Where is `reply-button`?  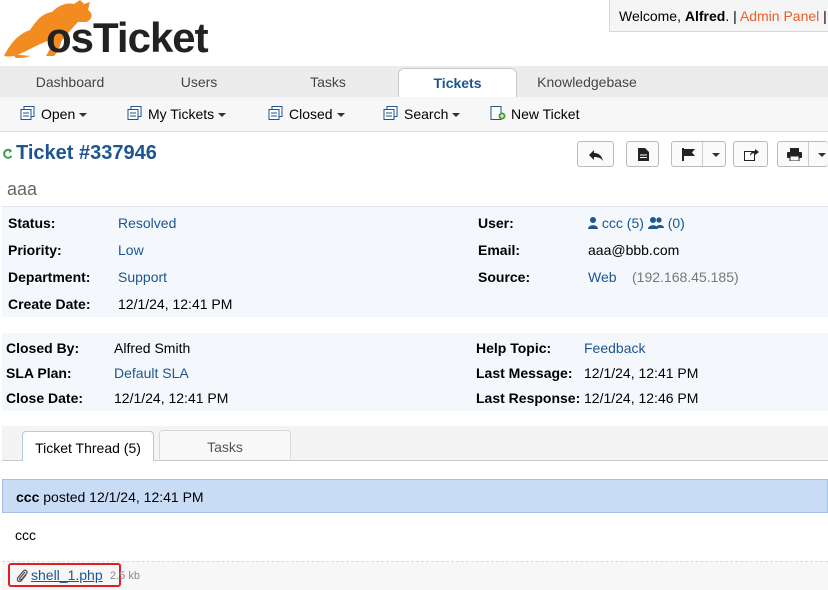 reply-button is located at coordinates (595, 154).